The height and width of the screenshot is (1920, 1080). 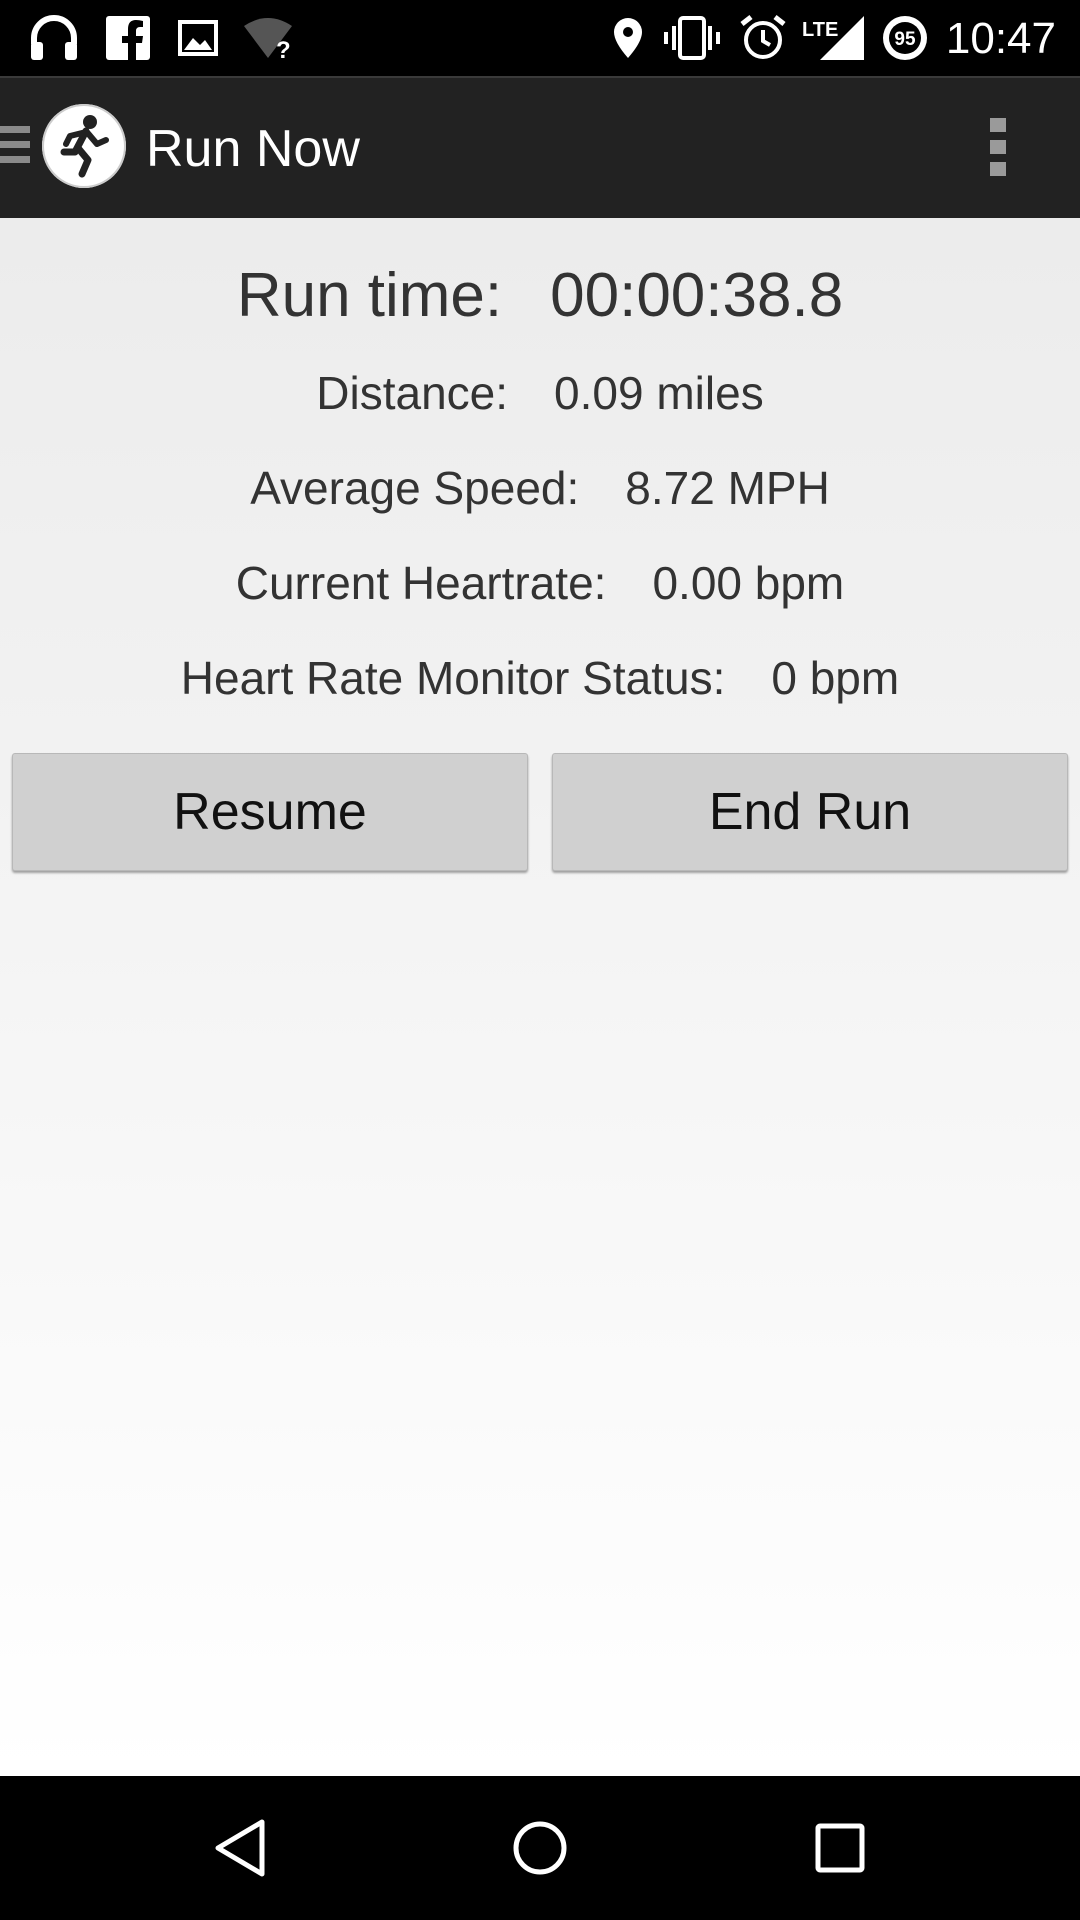 I want to click on distance-row: Distance: 0.09 miles, so click(x=540, y=393).